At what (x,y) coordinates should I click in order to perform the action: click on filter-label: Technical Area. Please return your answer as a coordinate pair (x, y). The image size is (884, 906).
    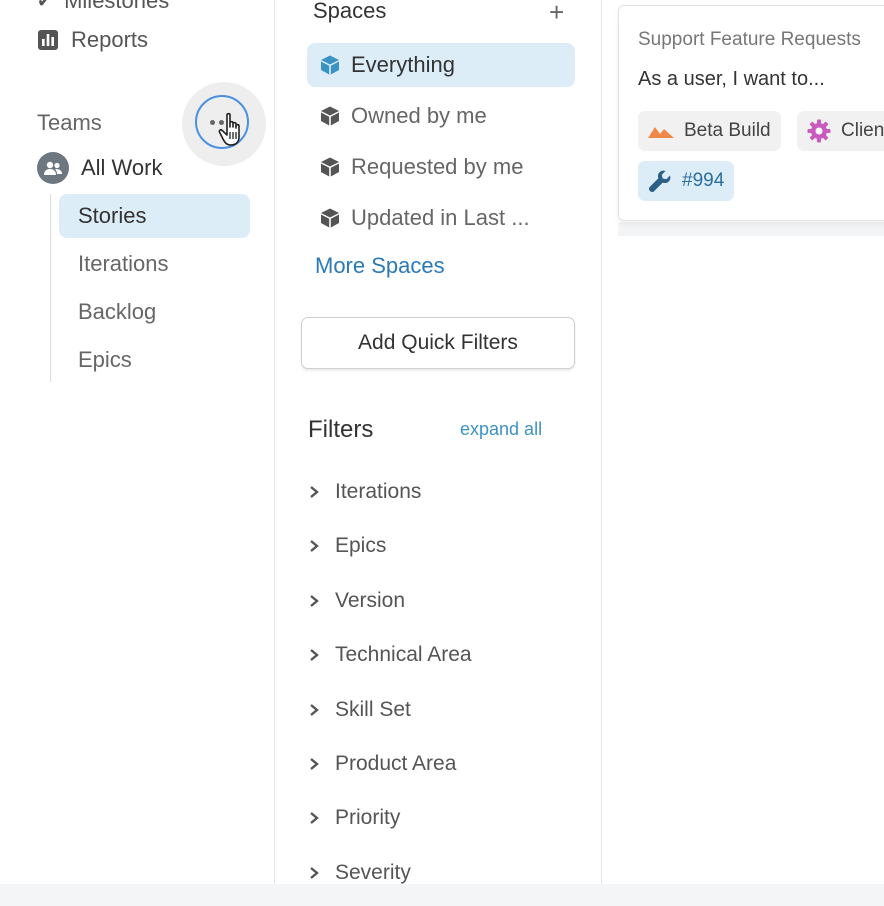
    Looking at the image, I should click on (403, 654).